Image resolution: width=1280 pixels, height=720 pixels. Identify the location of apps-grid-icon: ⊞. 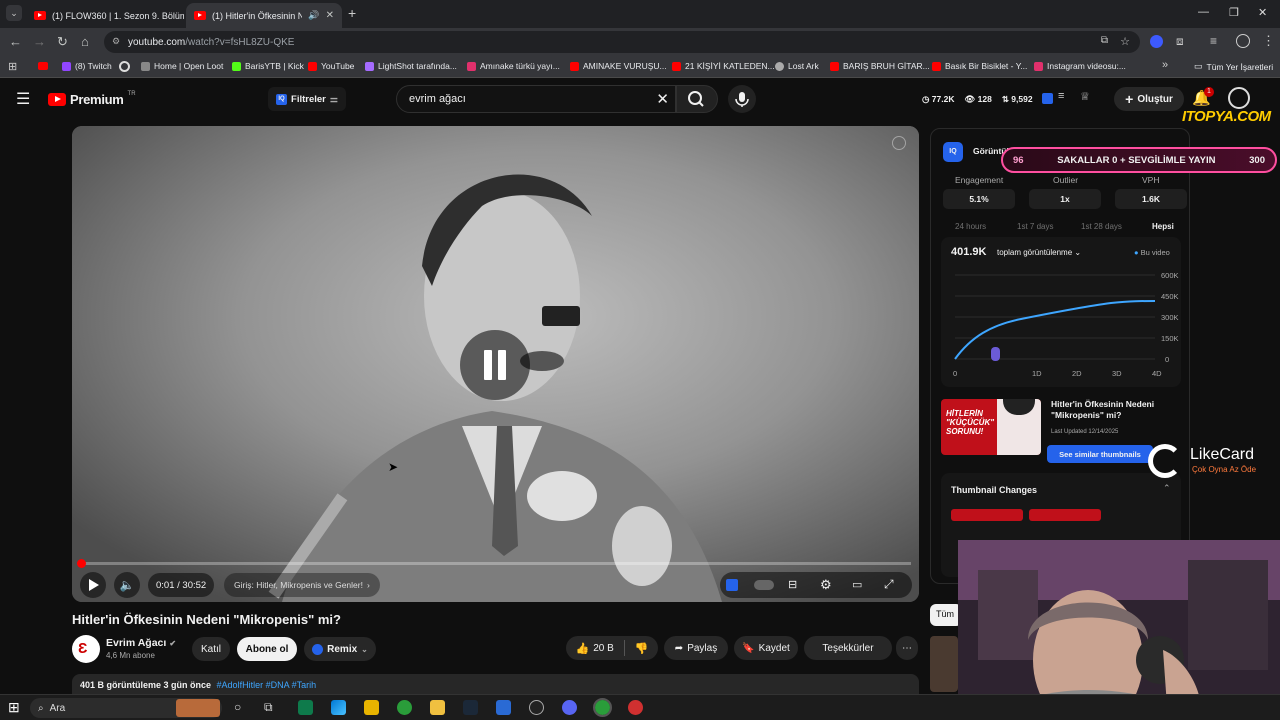
(12, 66).